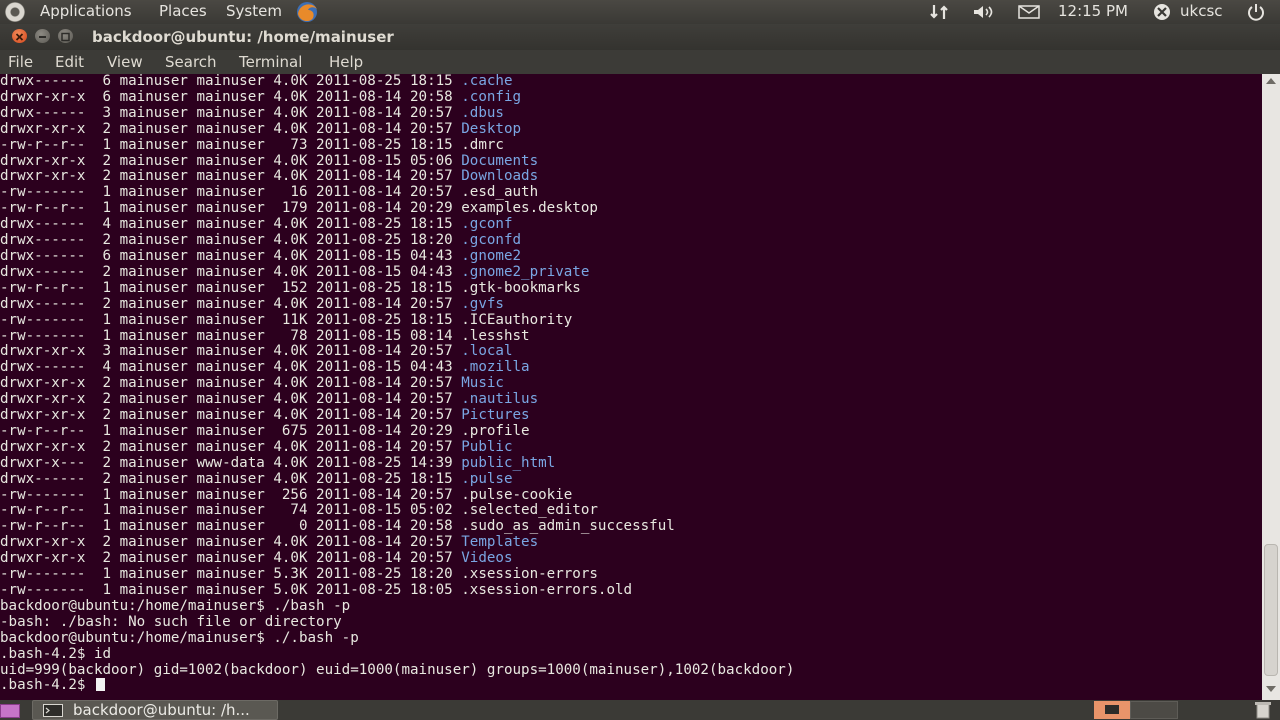 This screenshot has width=1280, height=720. I want to click on directory-name: .config, so click(491, 96).